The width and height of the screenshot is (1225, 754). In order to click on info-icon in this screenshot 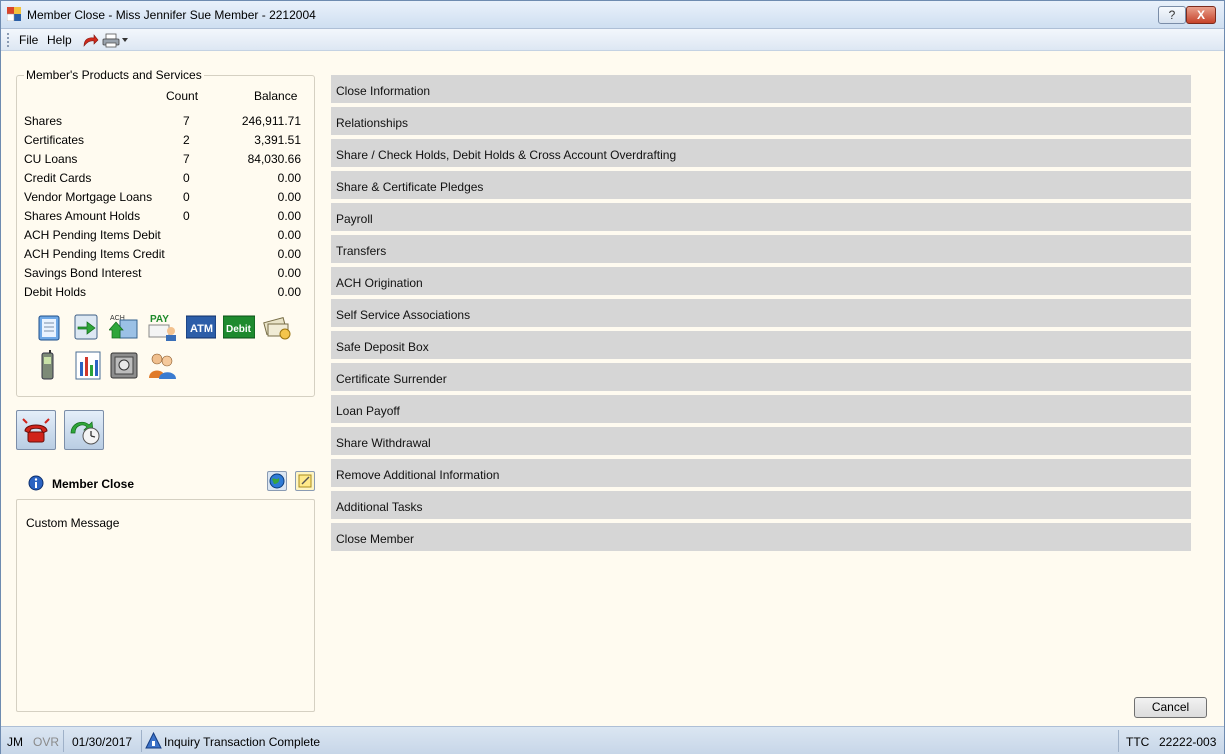, I will do `click(36, 483)`.